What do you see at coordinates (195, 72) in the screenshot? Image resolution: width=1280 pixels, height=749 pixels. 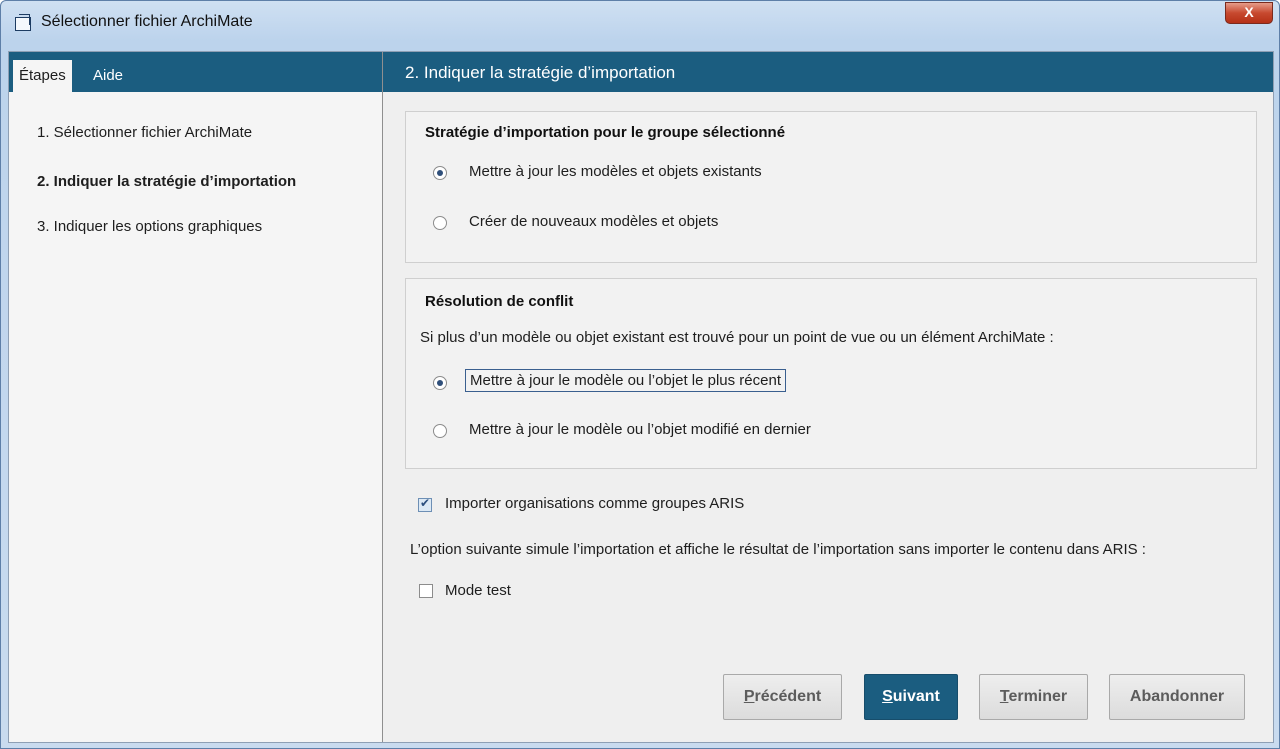 I see `steps-tab-bar: Étapes Aide` at bounding box center [195, 72].